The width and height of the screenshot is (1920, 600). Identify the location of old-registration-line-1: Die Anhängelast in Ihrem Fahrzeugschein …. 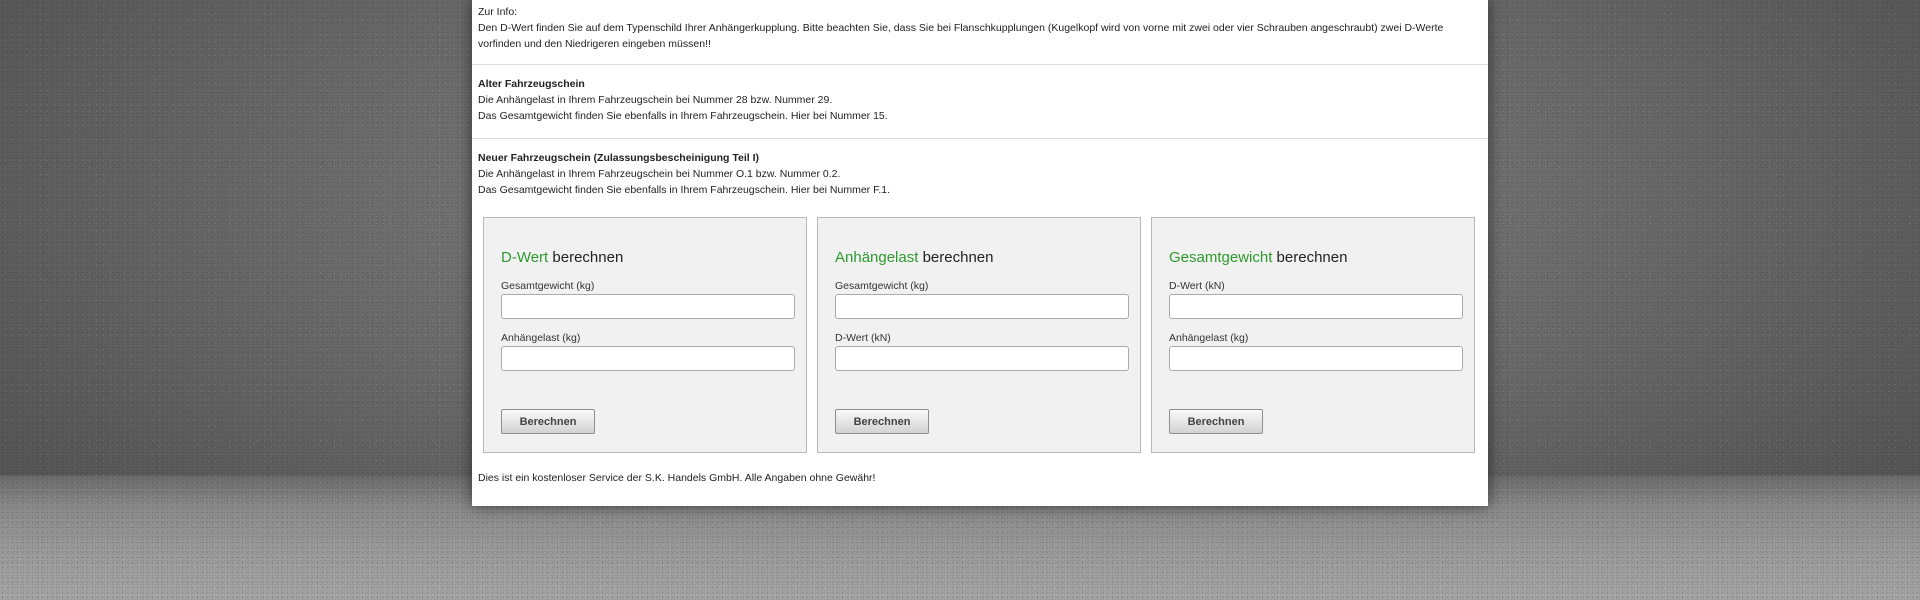
(655, 100).